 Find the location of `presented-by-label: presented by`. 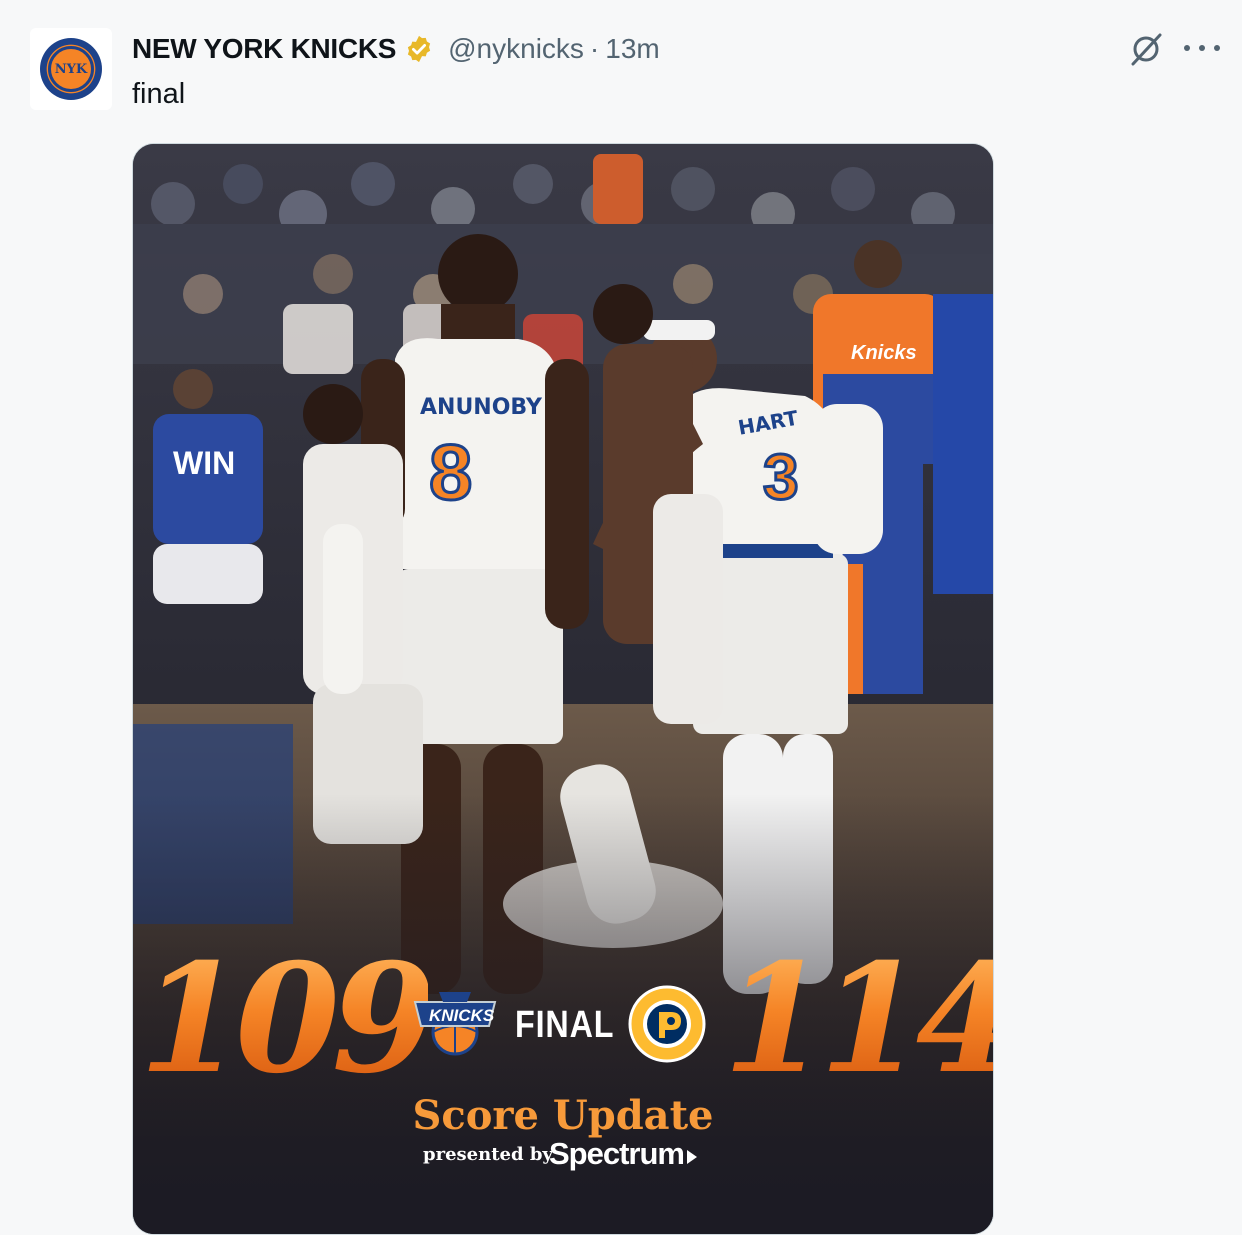

presented-by-label: presented by is located at coordinates (488, 1154).